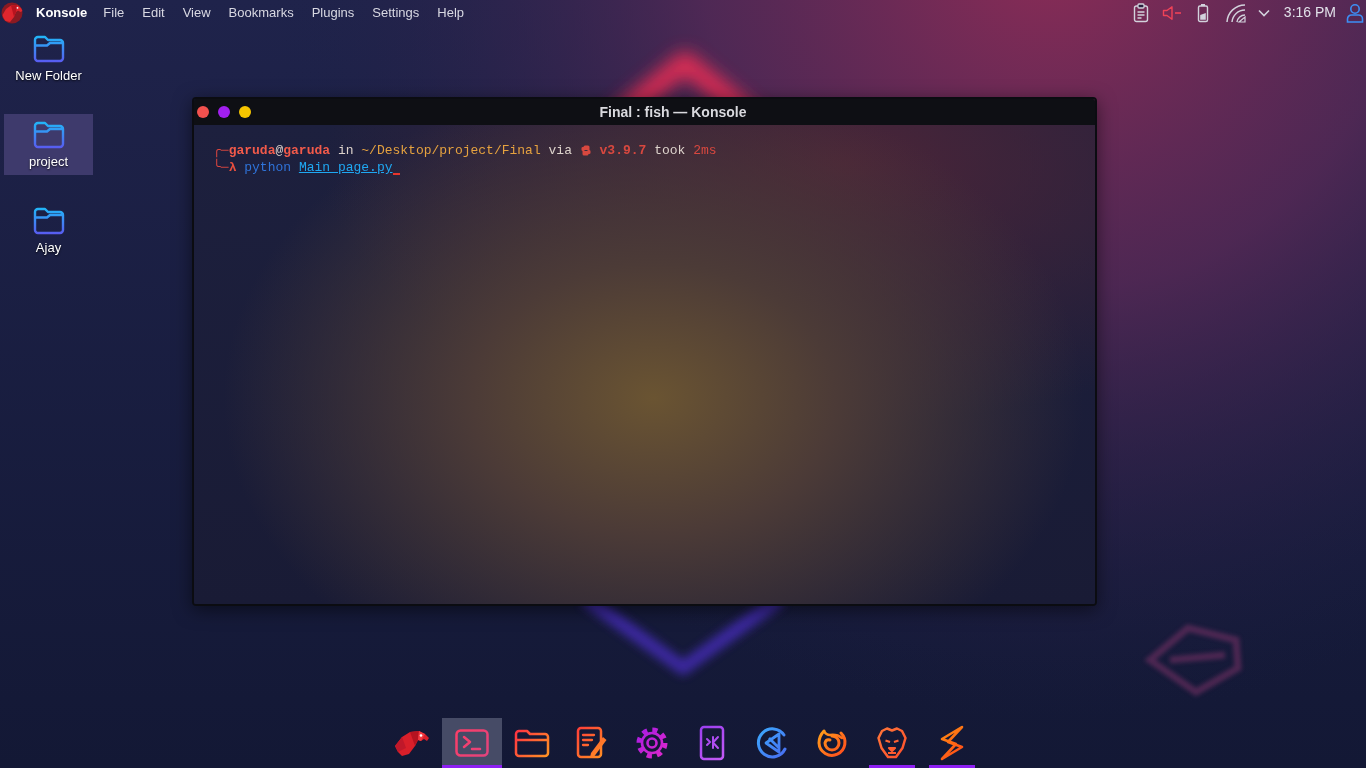 This screenshot has width=1366, height=768. I want to click on python-icon, so click(585, 150).